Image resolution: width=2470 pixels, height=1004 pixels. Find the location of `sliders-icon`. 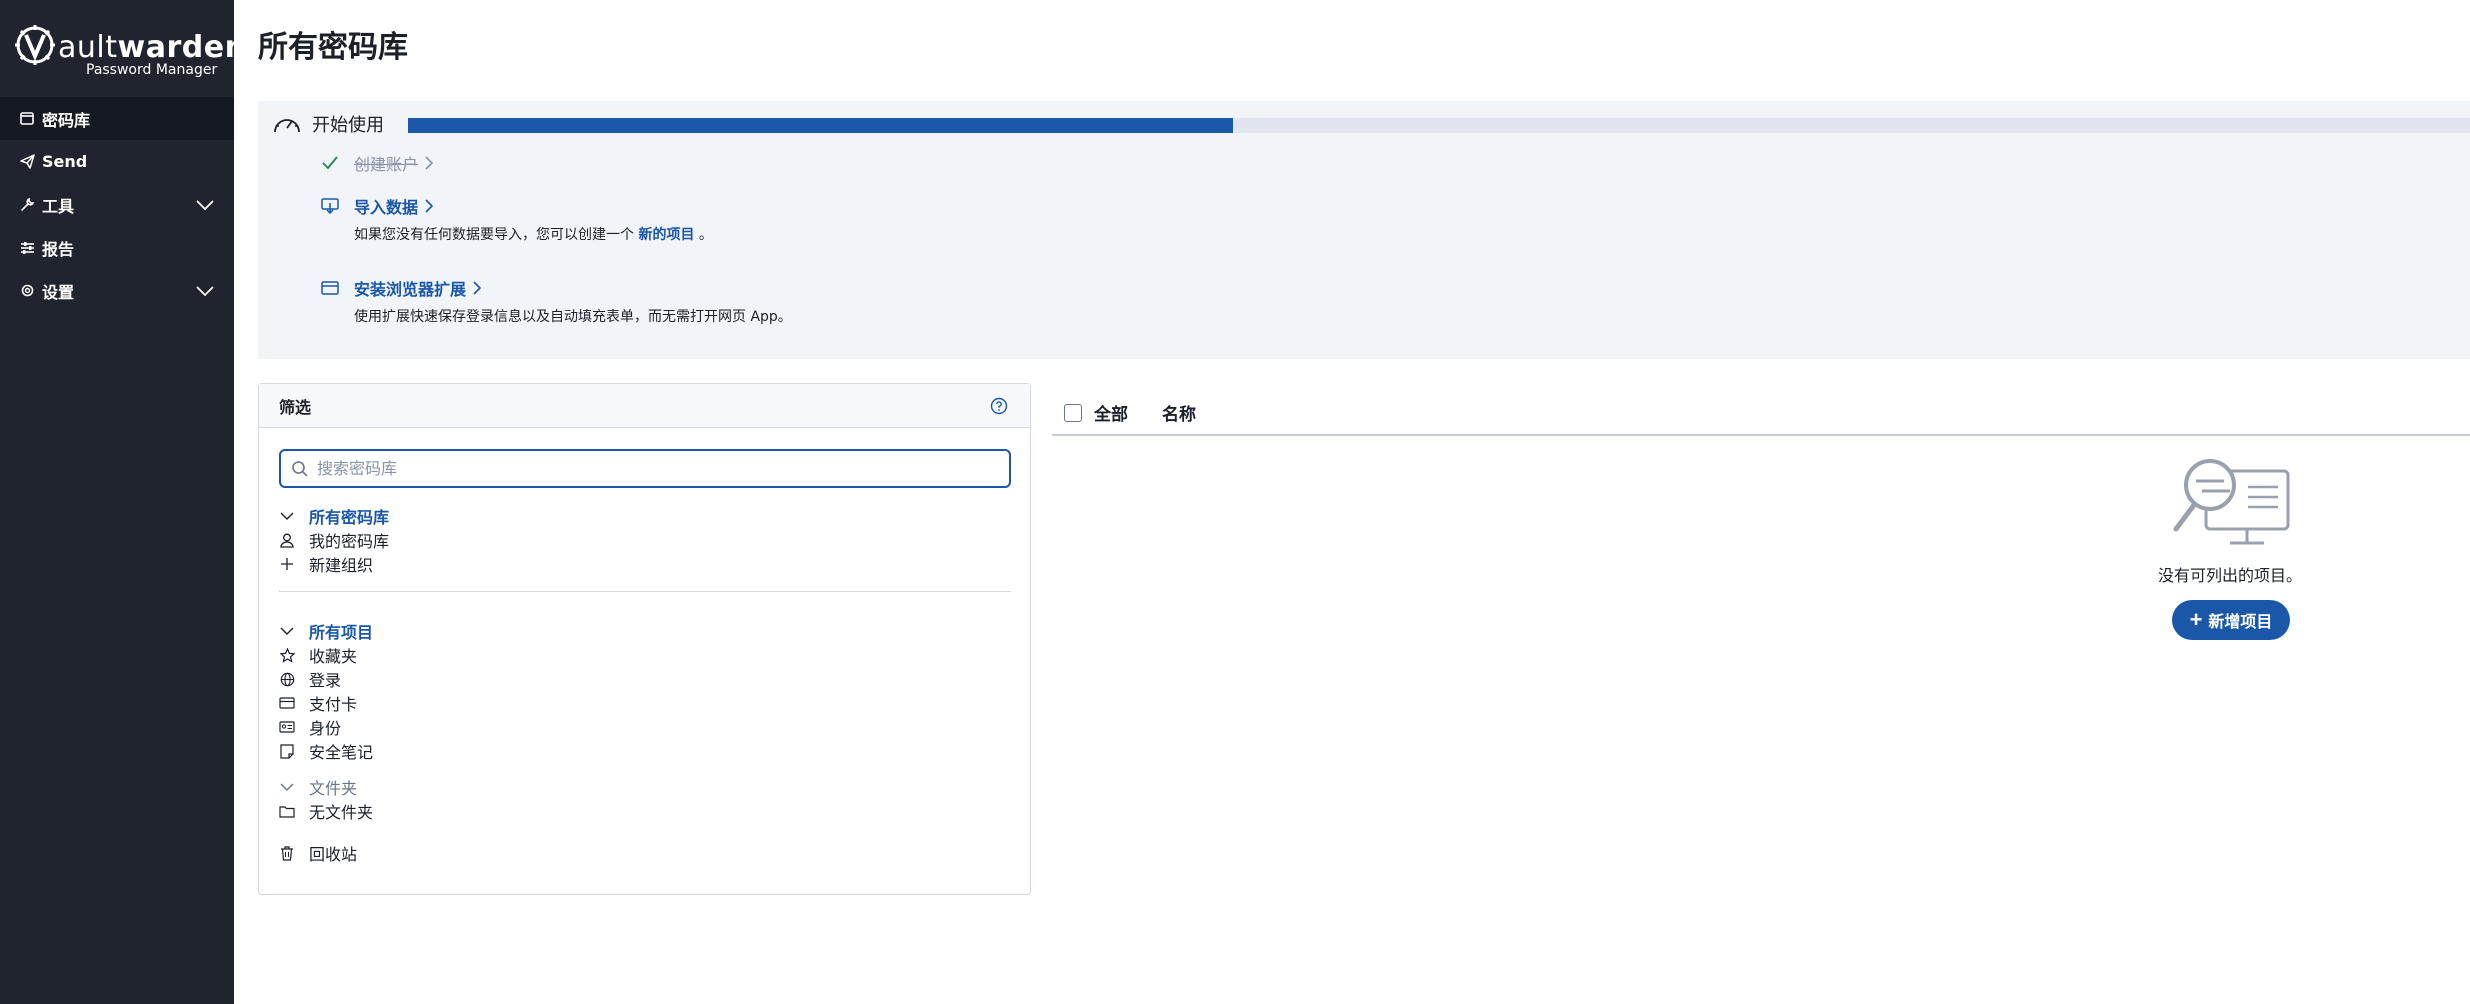

sliders-icon is located at coordinates (27, 248).